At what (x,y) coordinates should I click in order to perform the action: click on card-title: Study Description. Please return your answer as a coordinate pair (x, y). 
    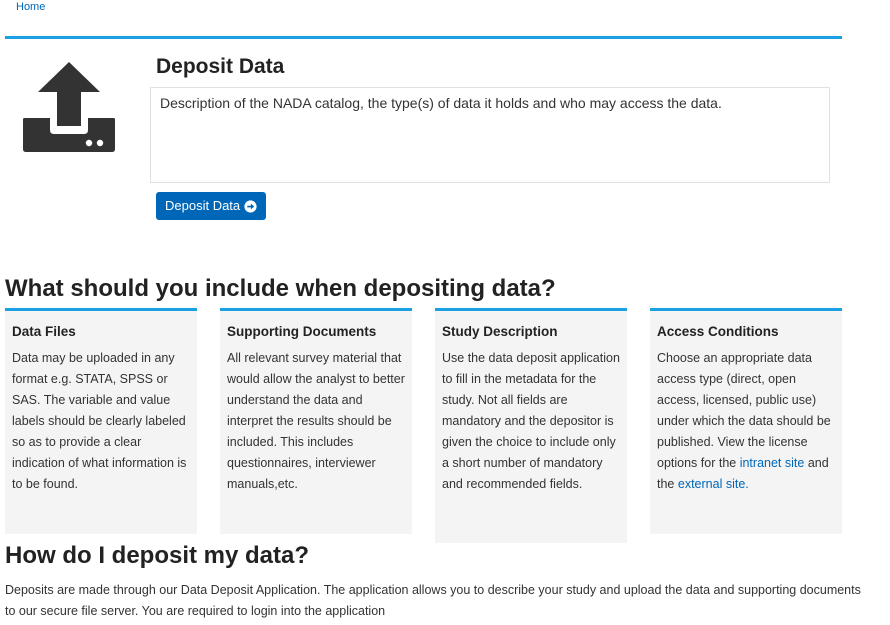
    Looking at the image, I should click on (500, 331).